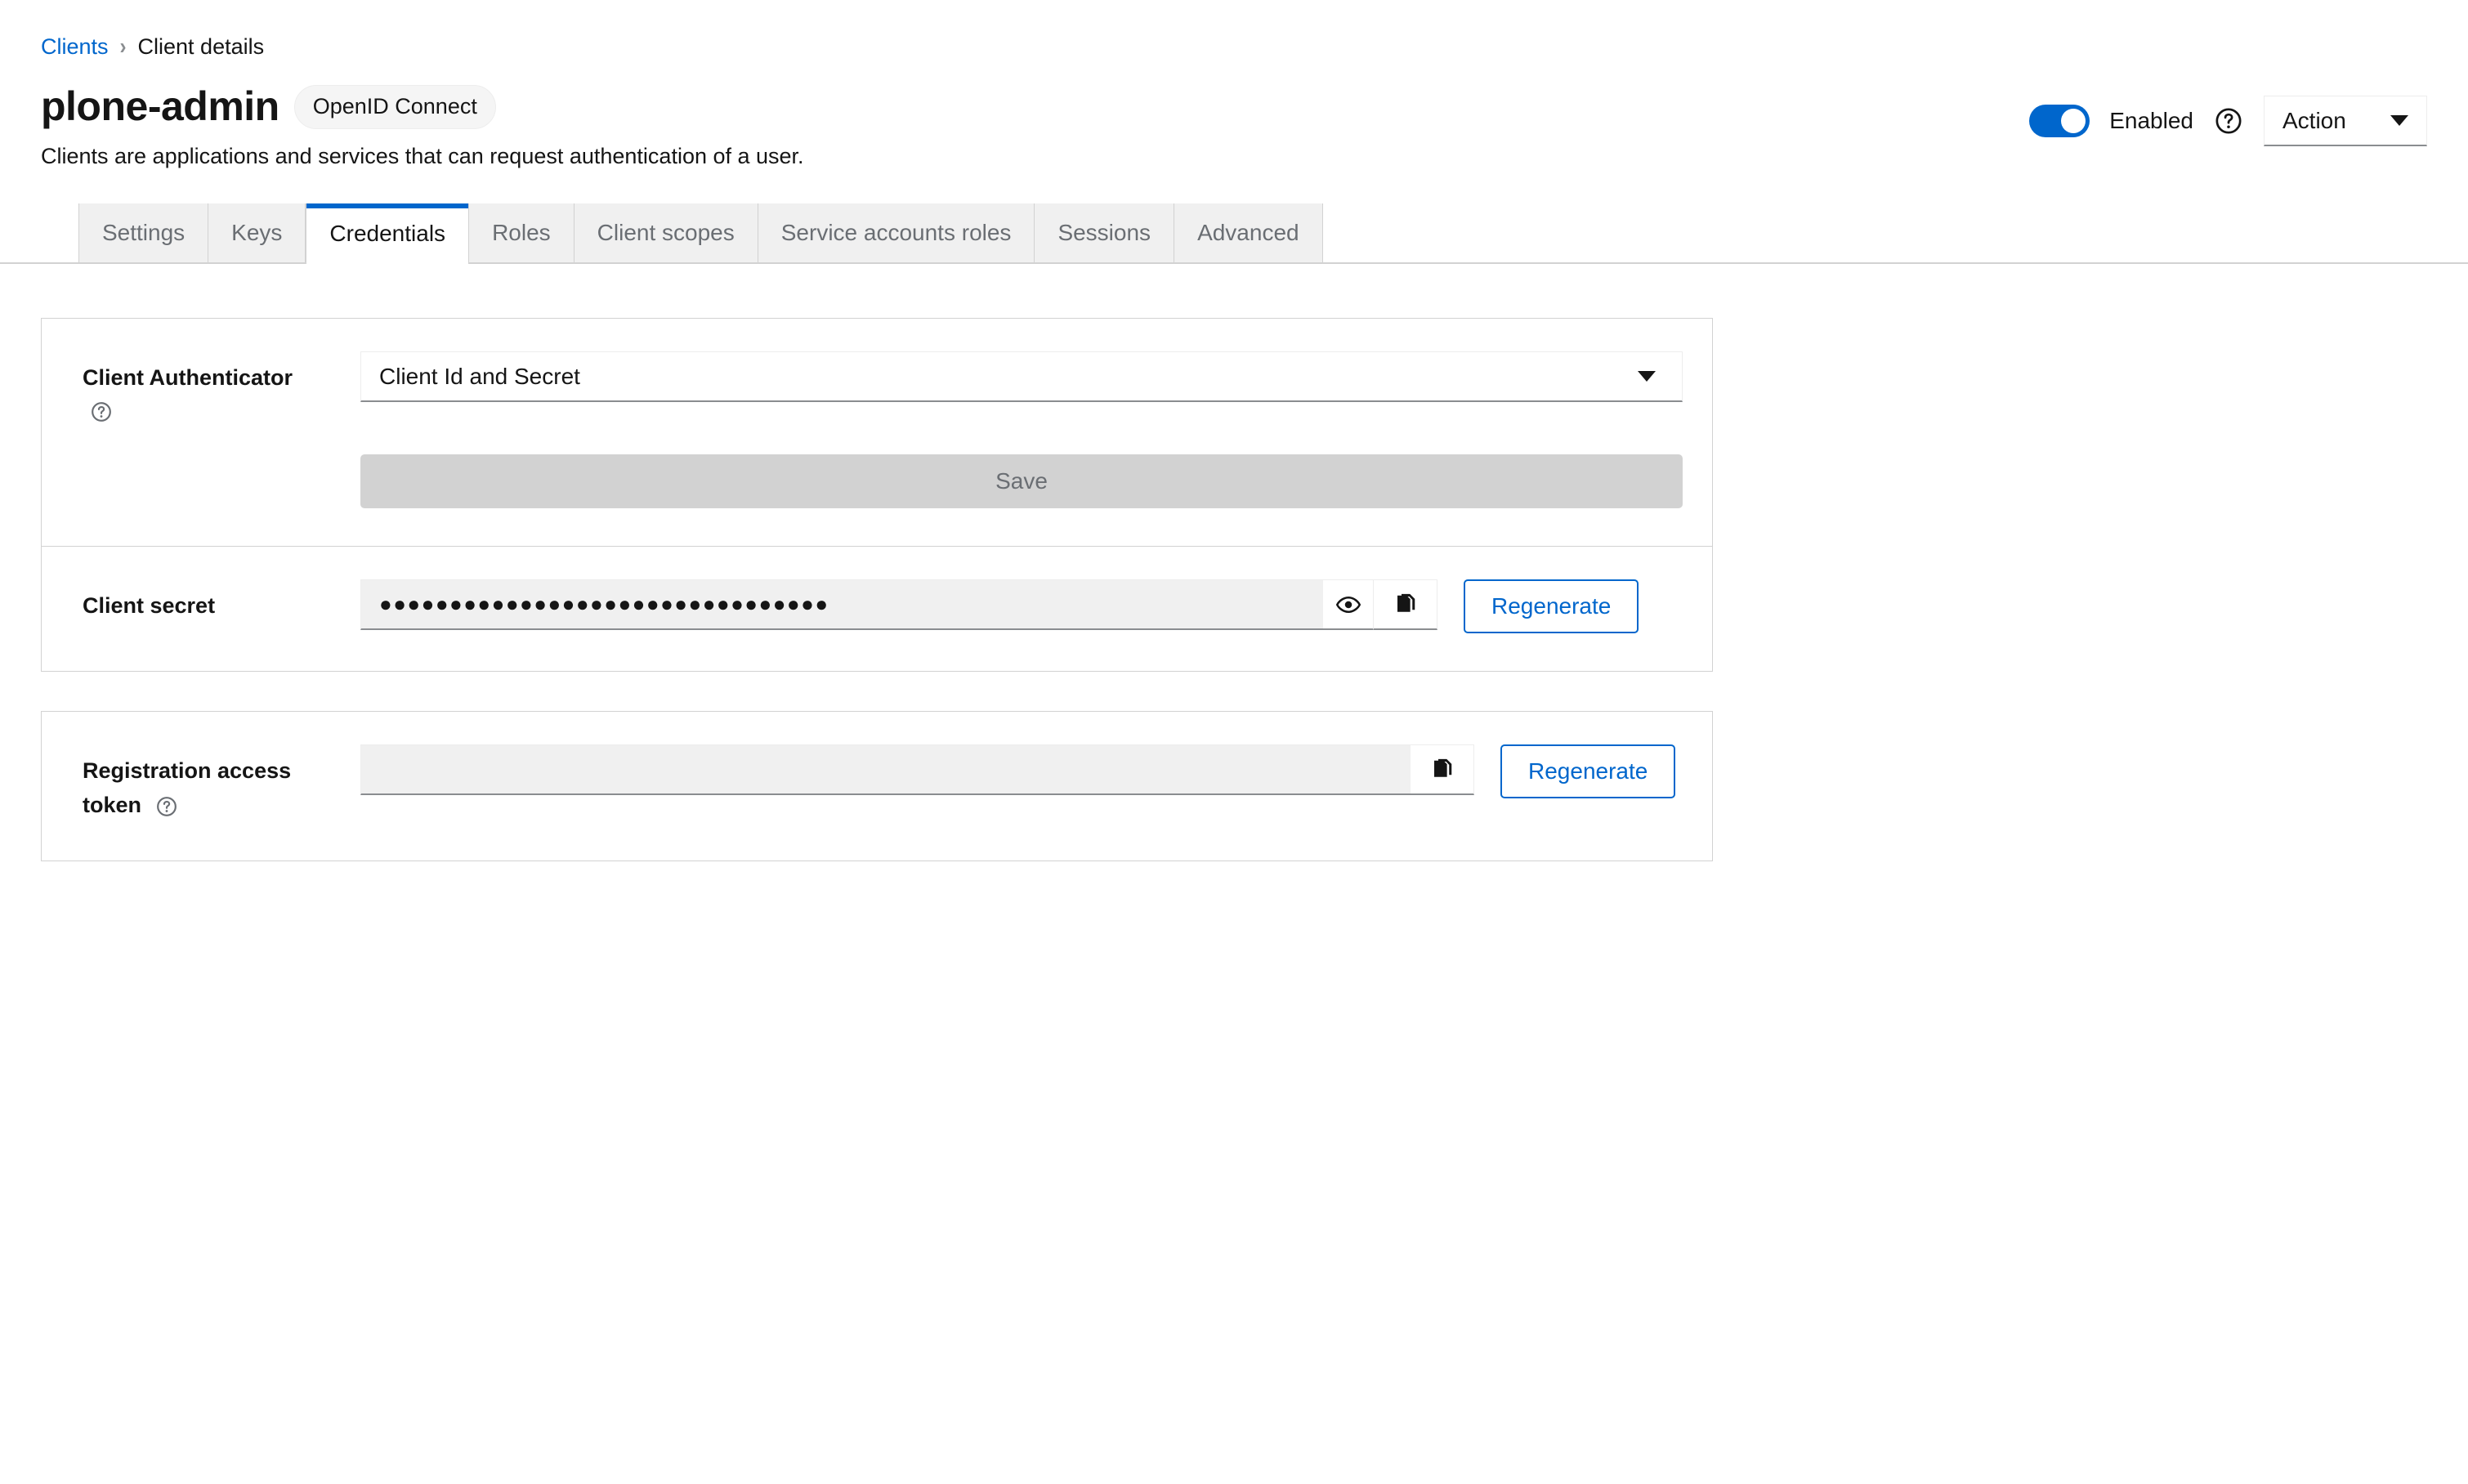 This screenshot has width=2468, height=1484. I want to click on tab-settings: Settings, so click(144, 233).